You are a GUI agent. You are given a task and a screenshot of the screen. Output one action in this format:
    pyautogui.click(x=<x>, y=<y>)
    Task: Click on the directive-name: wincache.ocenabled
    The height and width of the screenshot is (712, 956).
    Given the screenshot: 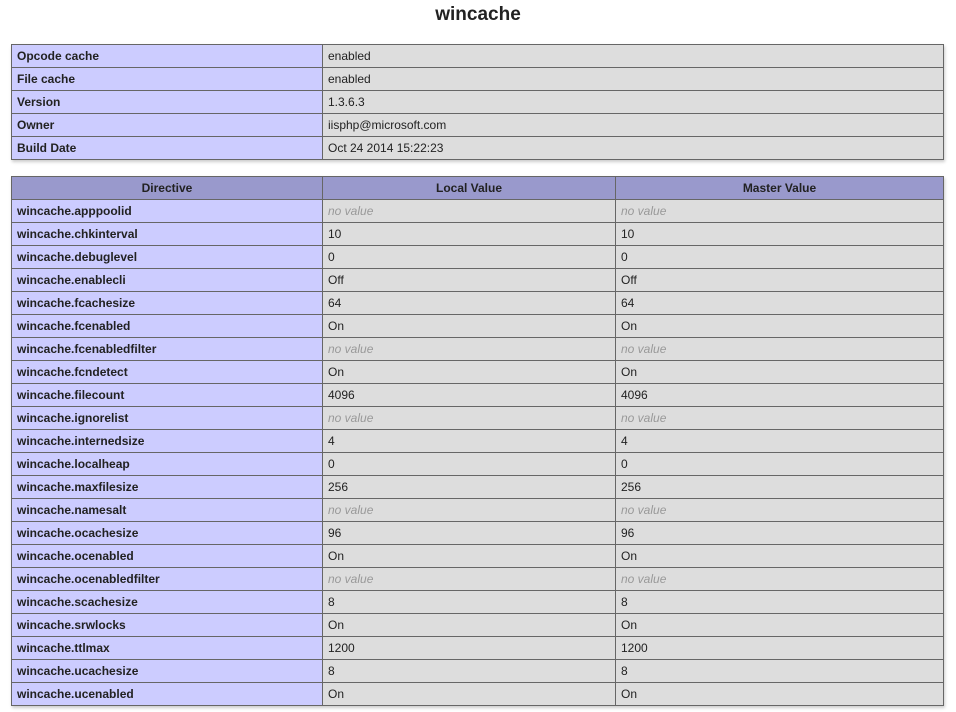 What is the action you would take?
    pyautogui.click(x=167, y=556)
    